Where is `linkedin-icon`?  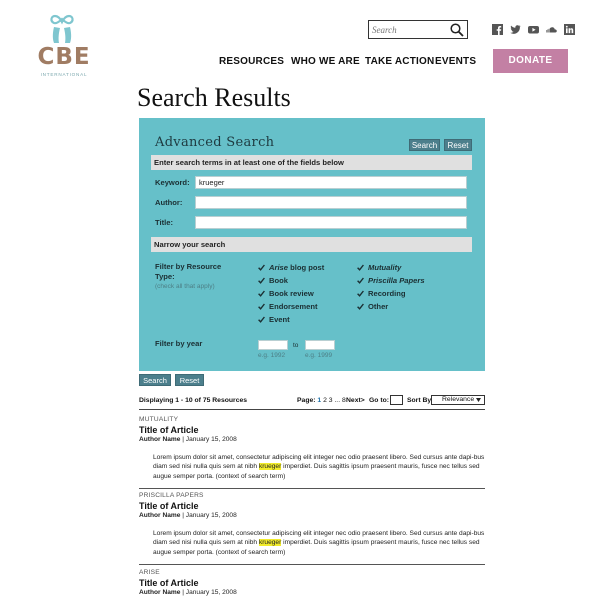
linkedin-icon is located at coordinates (569, 28).